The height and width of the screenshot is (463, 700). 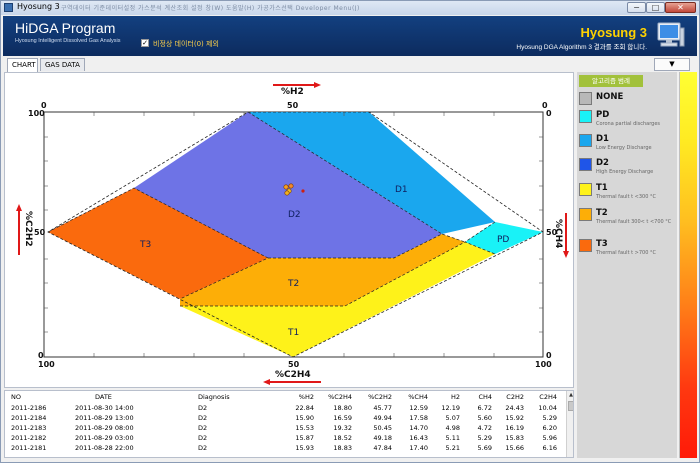 What do you see at coordinates (337, 397) in the screenshot?
I see `column-header: %C2H4` at bounding box center [337, 397].